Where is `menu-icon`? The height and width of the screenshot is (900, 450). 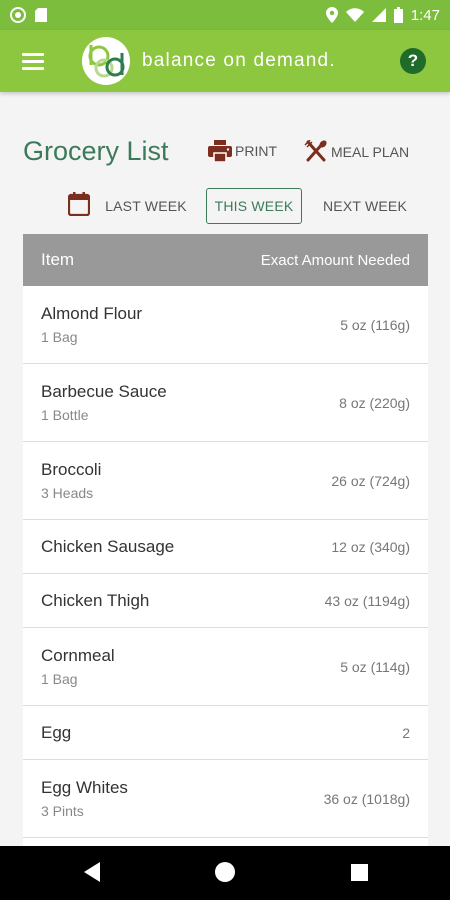 menu-icon is located at coordinates (32, 61).